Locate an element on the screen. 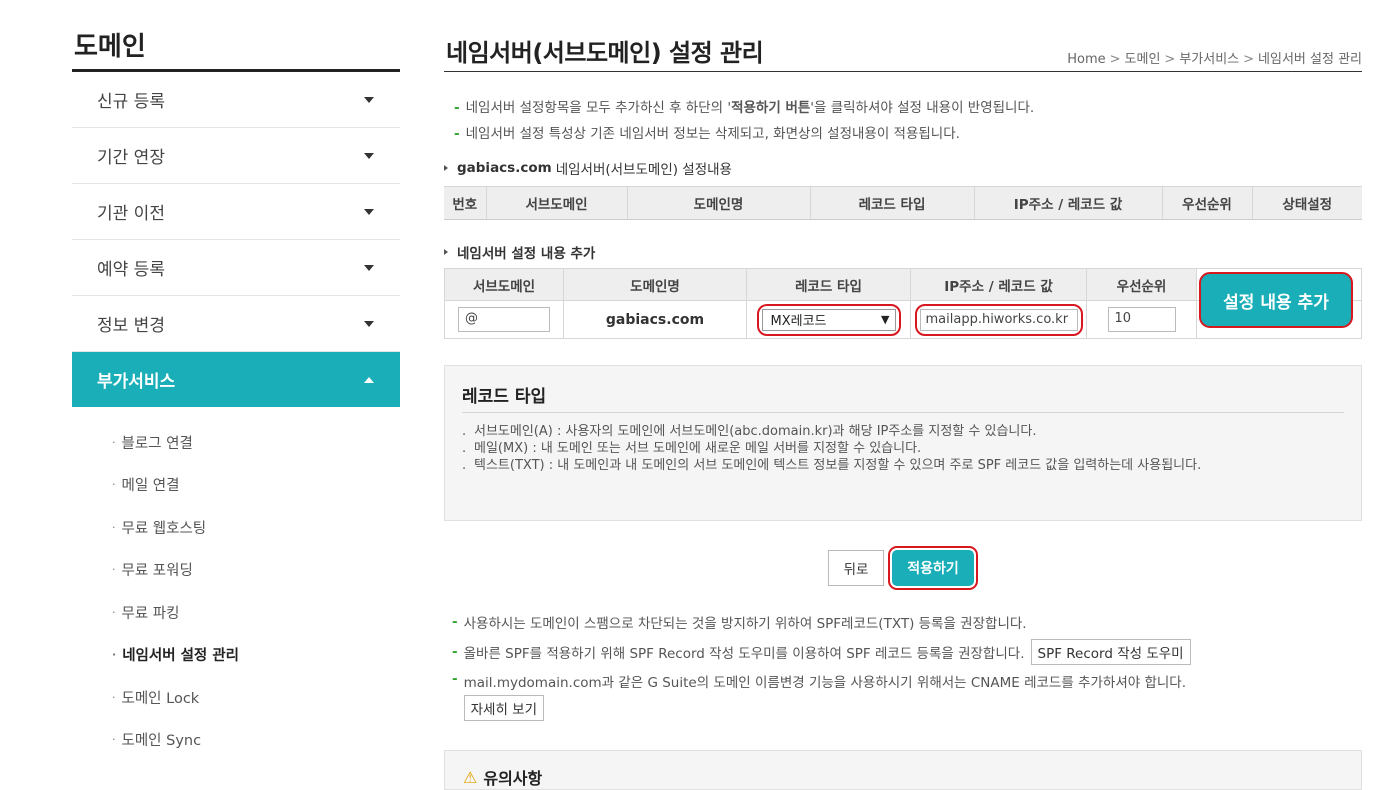  action-buttons: 뒤로 적용하기 is located at coordinates (903, 568).